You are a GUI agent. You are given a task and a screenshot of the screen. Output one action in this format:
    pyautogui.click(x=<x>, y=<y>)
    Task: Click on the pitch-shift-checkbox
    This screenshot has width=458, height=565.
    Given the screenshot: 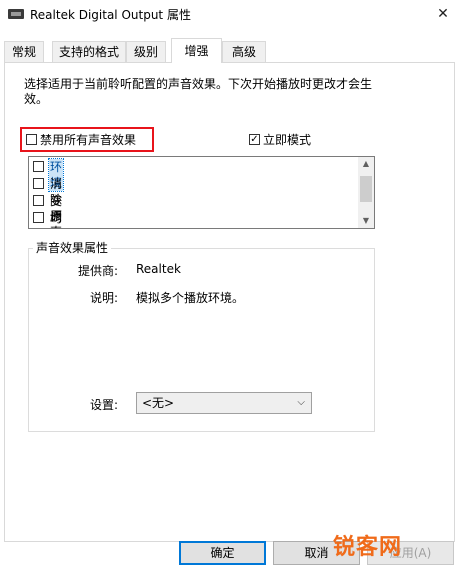 What is the action you would take?
    pyautogui.click(x=38, y=200)
    